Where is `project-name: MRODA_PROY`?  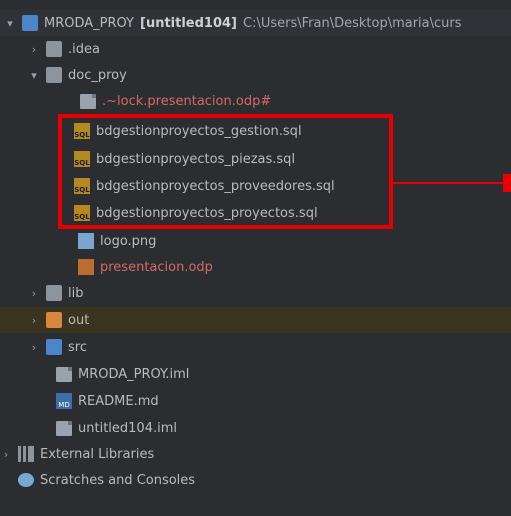
project-name: MRODA_PROY is located at coordinates (89, 23).